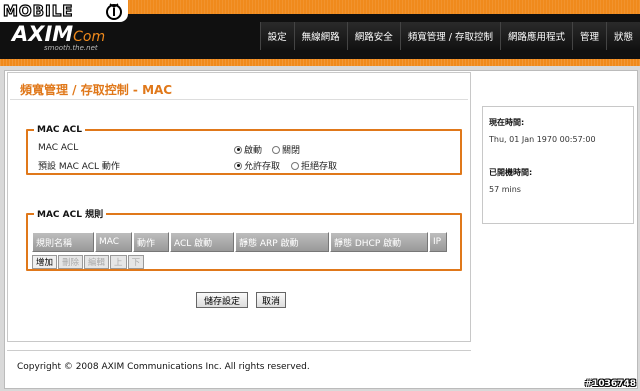 This screenshot has width=640, height=391. What do you see at coordinates (320, 36) in the screenshot?
I see `nav-wireless: 無線網路` at bounding box center [320, 36].